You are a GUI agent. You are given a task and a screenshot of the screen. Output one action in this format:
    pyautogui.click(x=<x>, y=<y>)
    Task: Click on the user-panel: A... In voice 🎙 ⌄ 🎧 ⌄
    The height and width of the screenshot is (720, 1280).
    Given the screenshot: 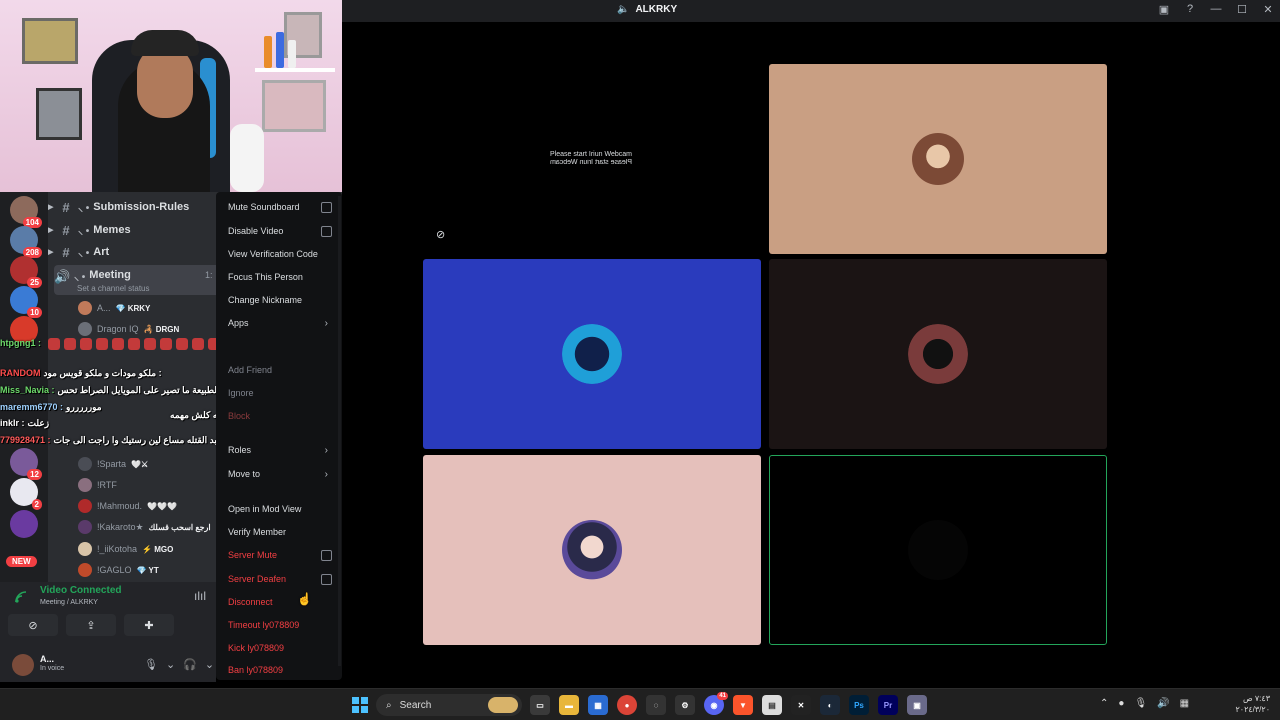 What is the action you would take?
    pyautogui.click(x=108, y=663)
    